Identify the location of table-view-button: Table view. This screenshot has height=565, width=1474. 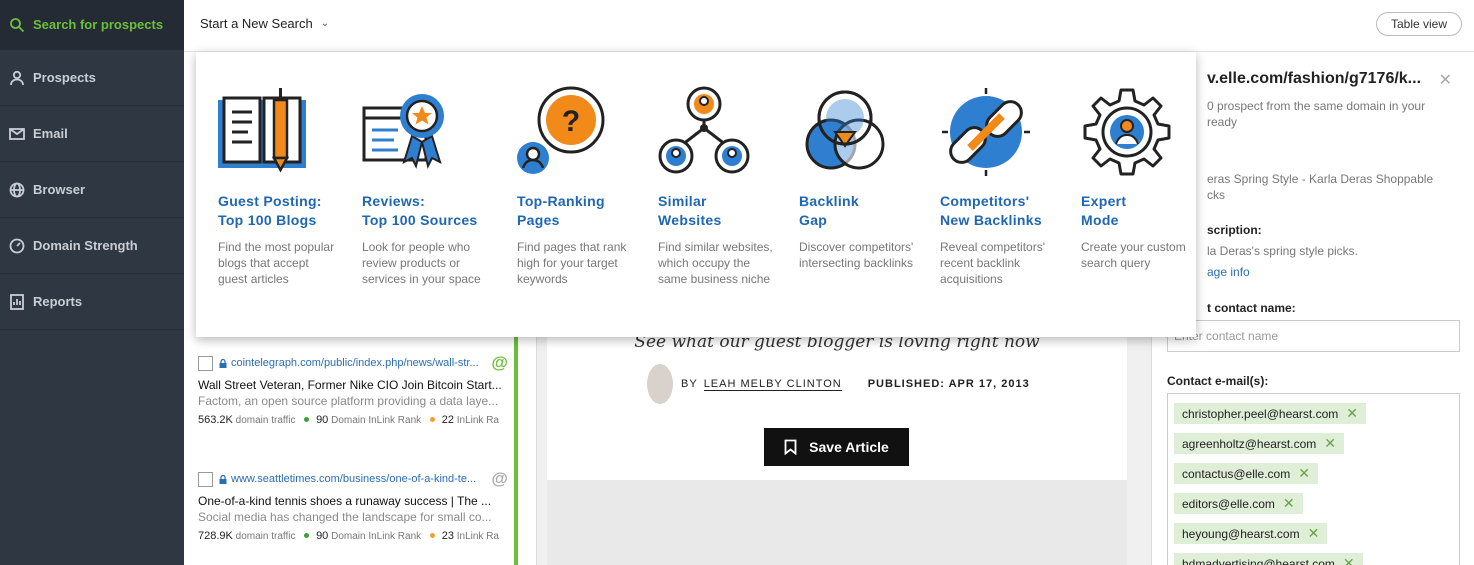
(1418, 24).